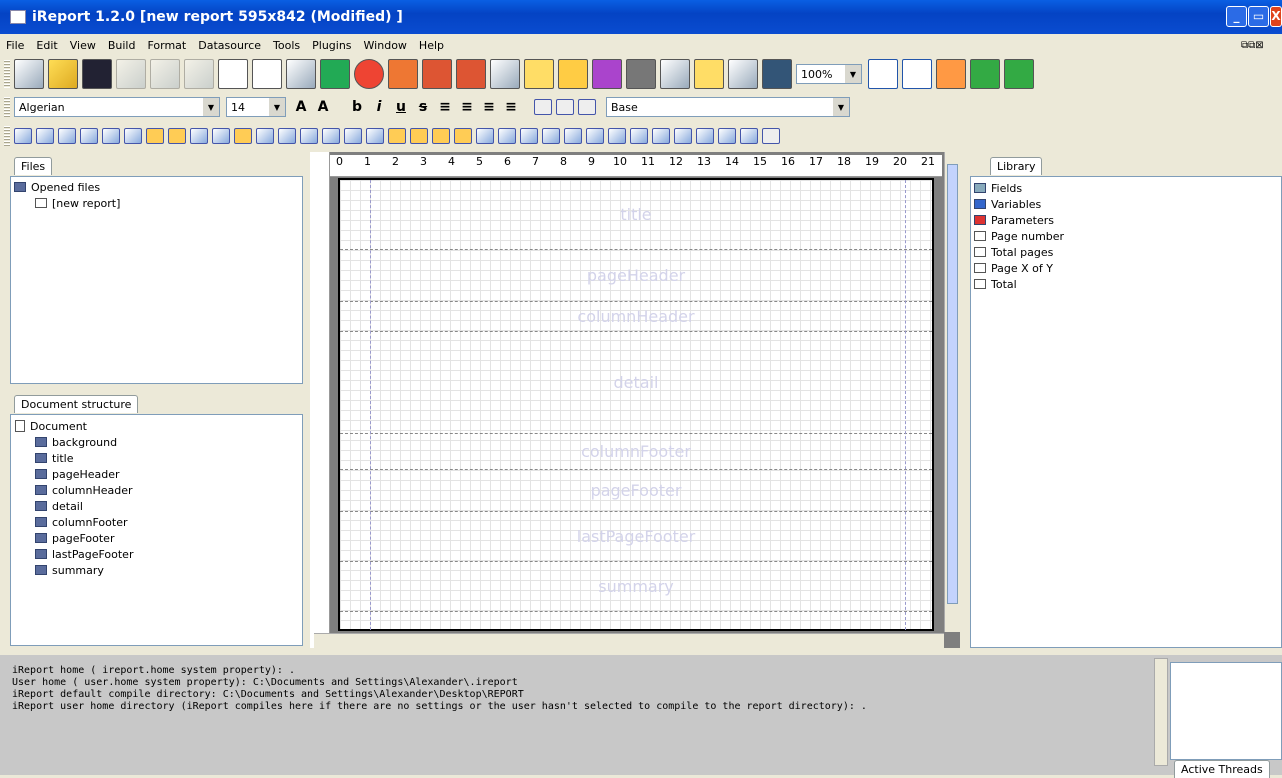 This screenshot has height=778, width=1282. I want to click on hspace-remove-icon, so click(375, 136).